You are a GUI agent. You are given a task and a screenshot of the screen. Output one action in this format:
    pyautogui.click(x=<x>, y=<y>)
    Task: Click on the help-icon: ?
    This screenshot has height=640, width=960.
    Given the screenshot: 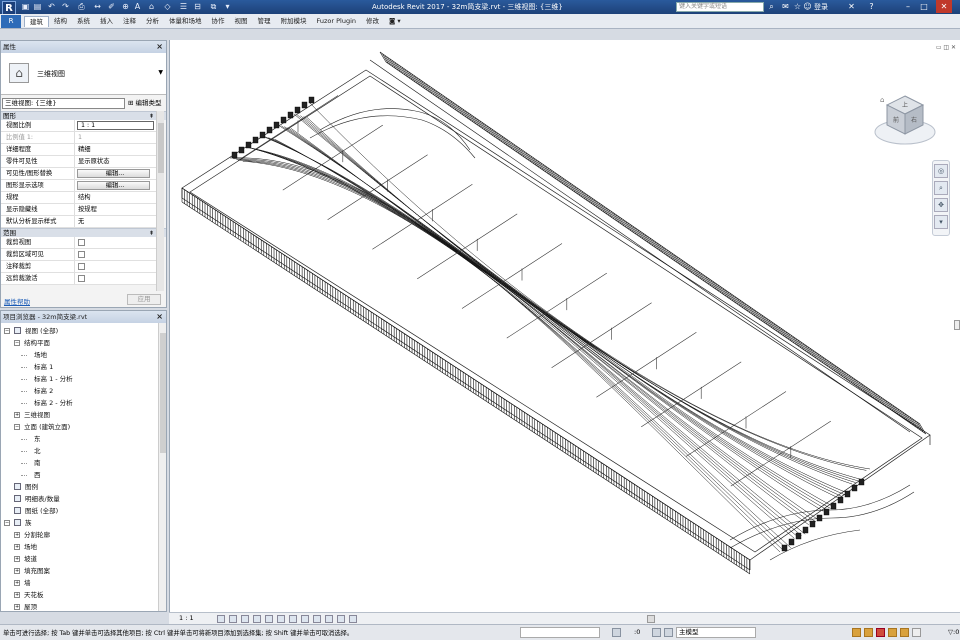 What is the action you would take?
    pyautogui.click(x=871, y=6)
    